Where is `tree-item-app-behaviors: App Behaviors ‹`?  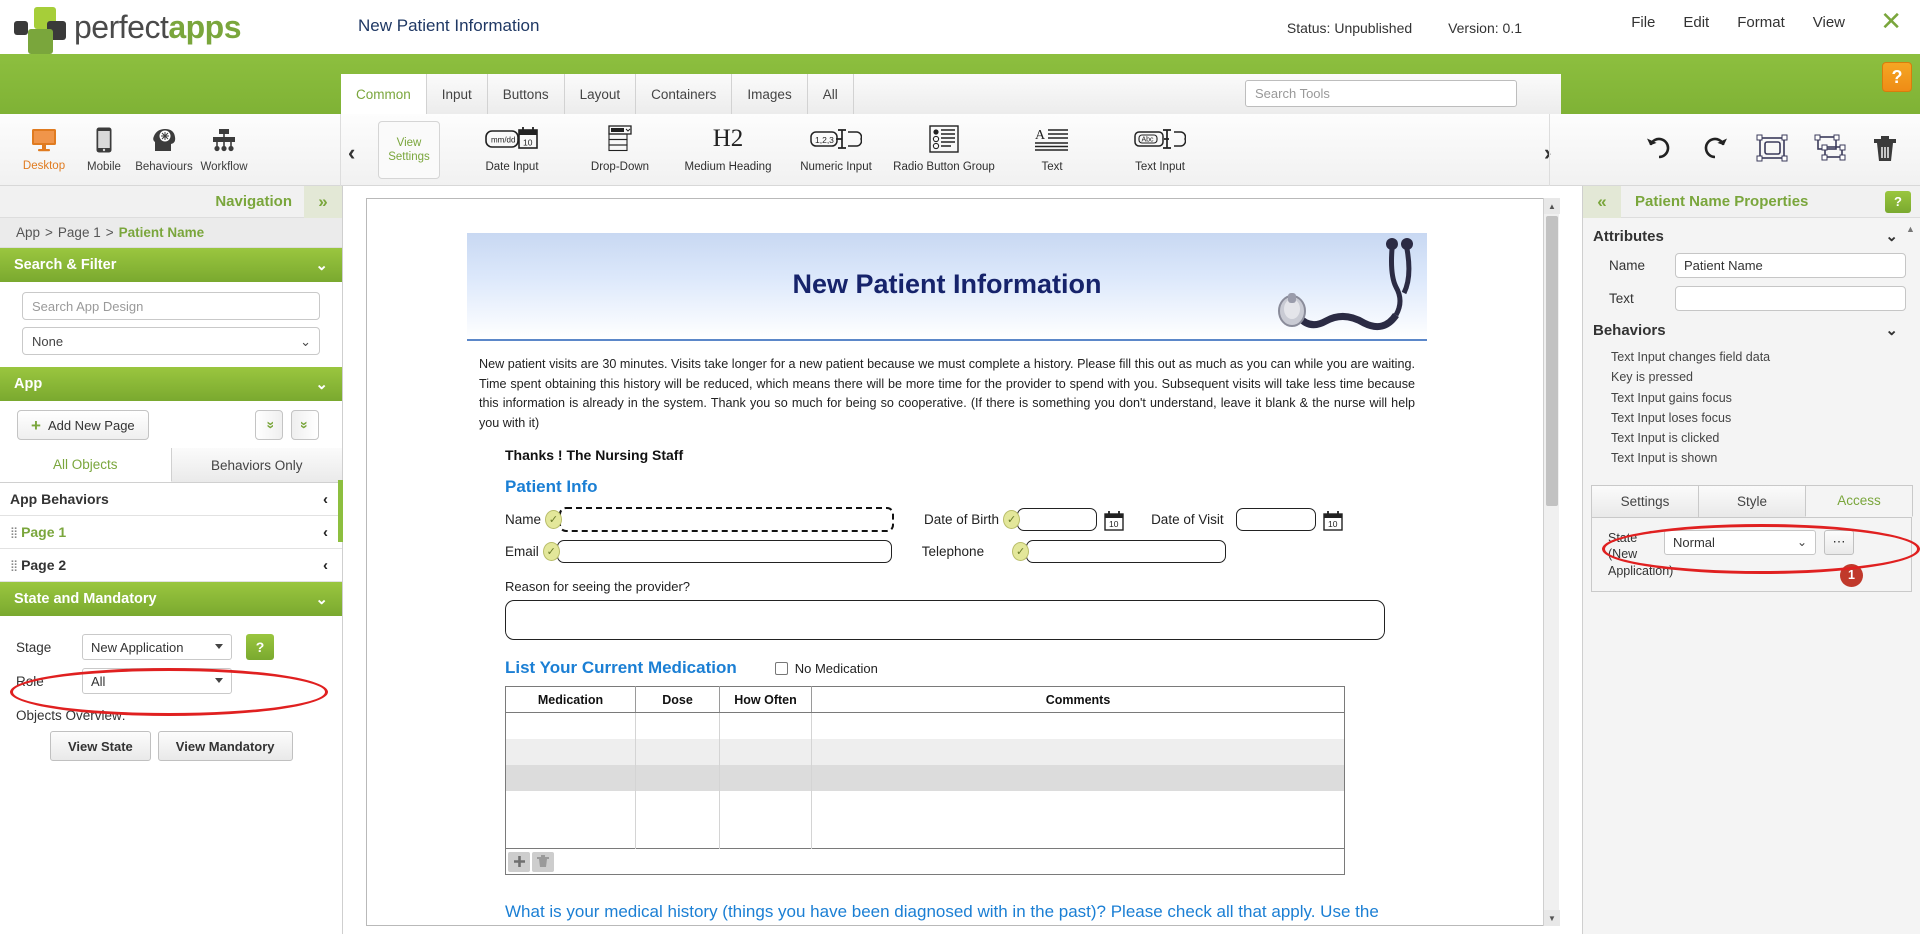
tree-item-app-behaviors: App Behaviors ‹ is located at coordinates (171, 499).